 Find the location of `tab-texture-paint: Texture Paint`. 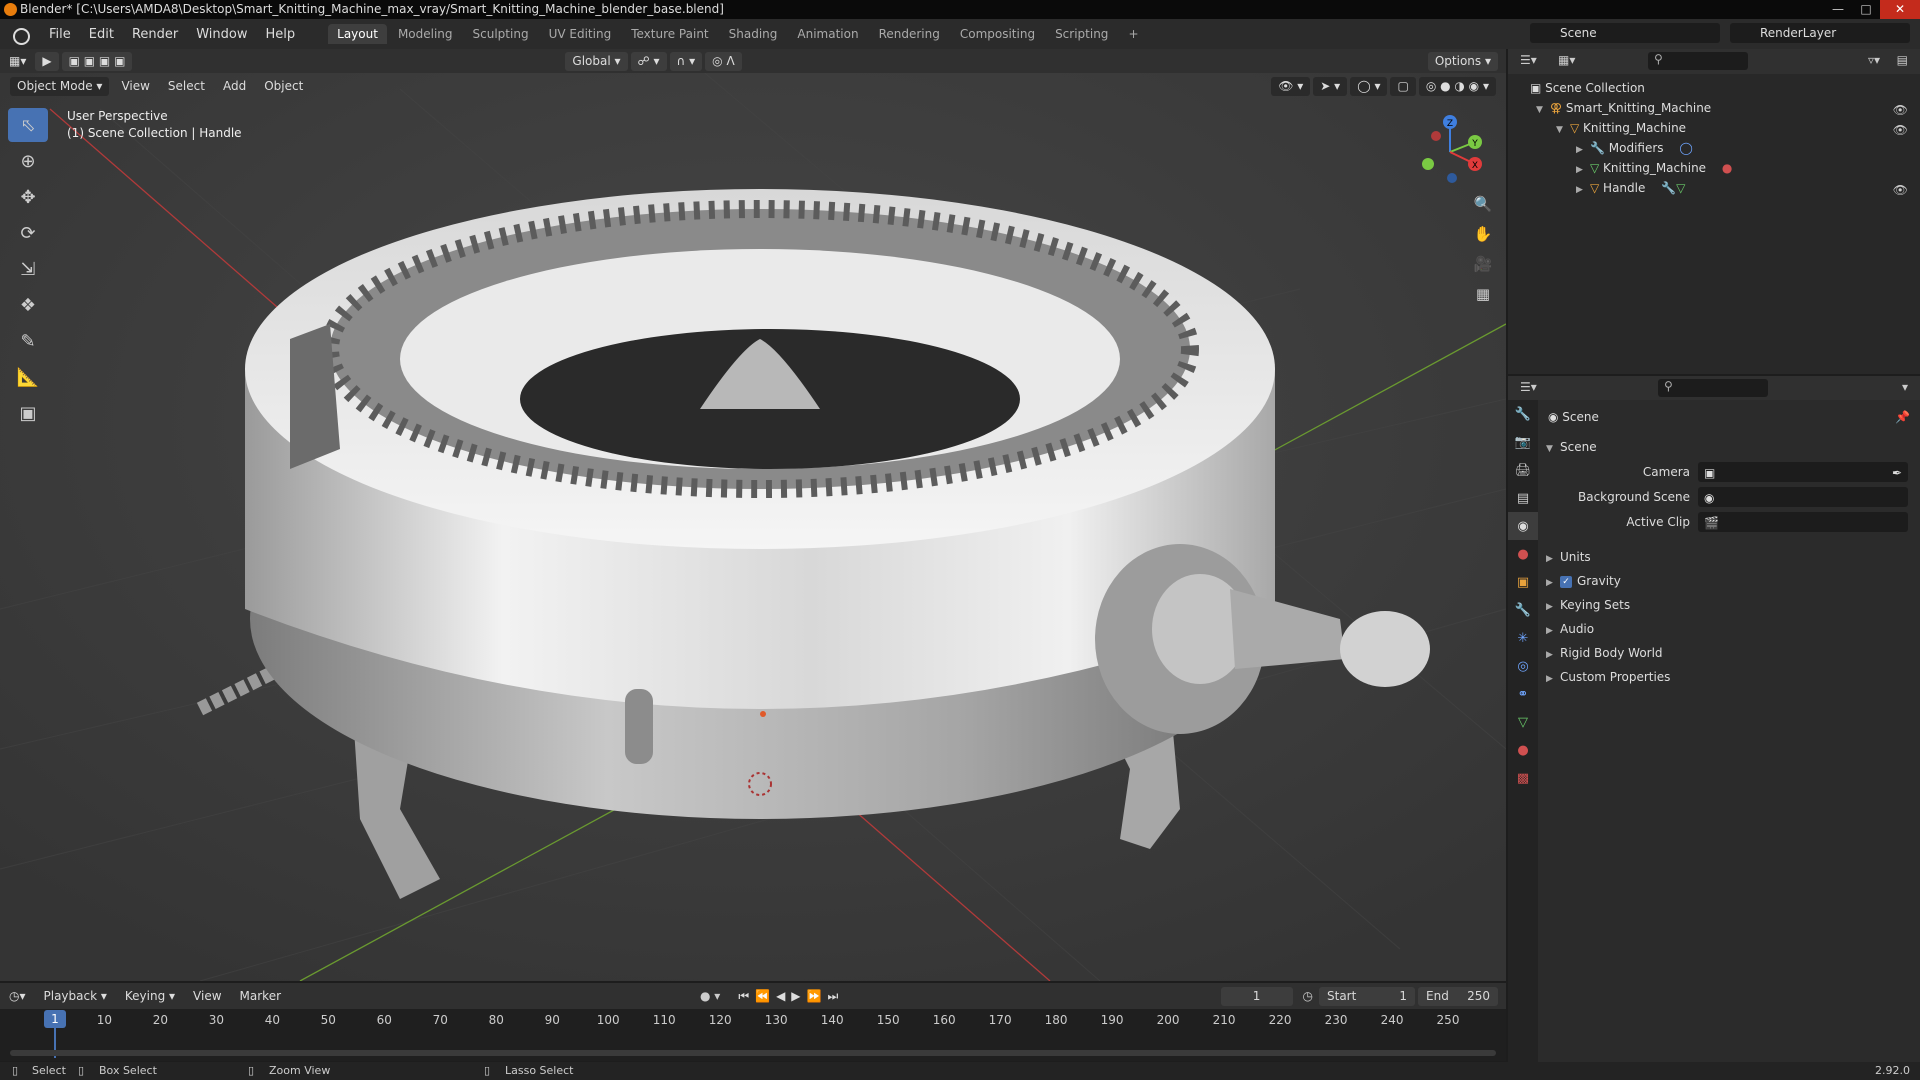

tab-texture-paint: Texture Paint is located at coordinates (669, 34).